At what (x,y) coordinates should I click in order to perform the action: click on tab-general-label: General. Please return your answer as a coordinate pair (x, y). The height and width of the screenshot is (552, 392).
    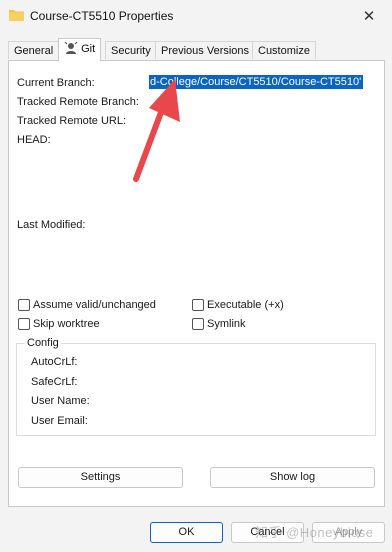
    Looking at the image, I should click on (34, 51).